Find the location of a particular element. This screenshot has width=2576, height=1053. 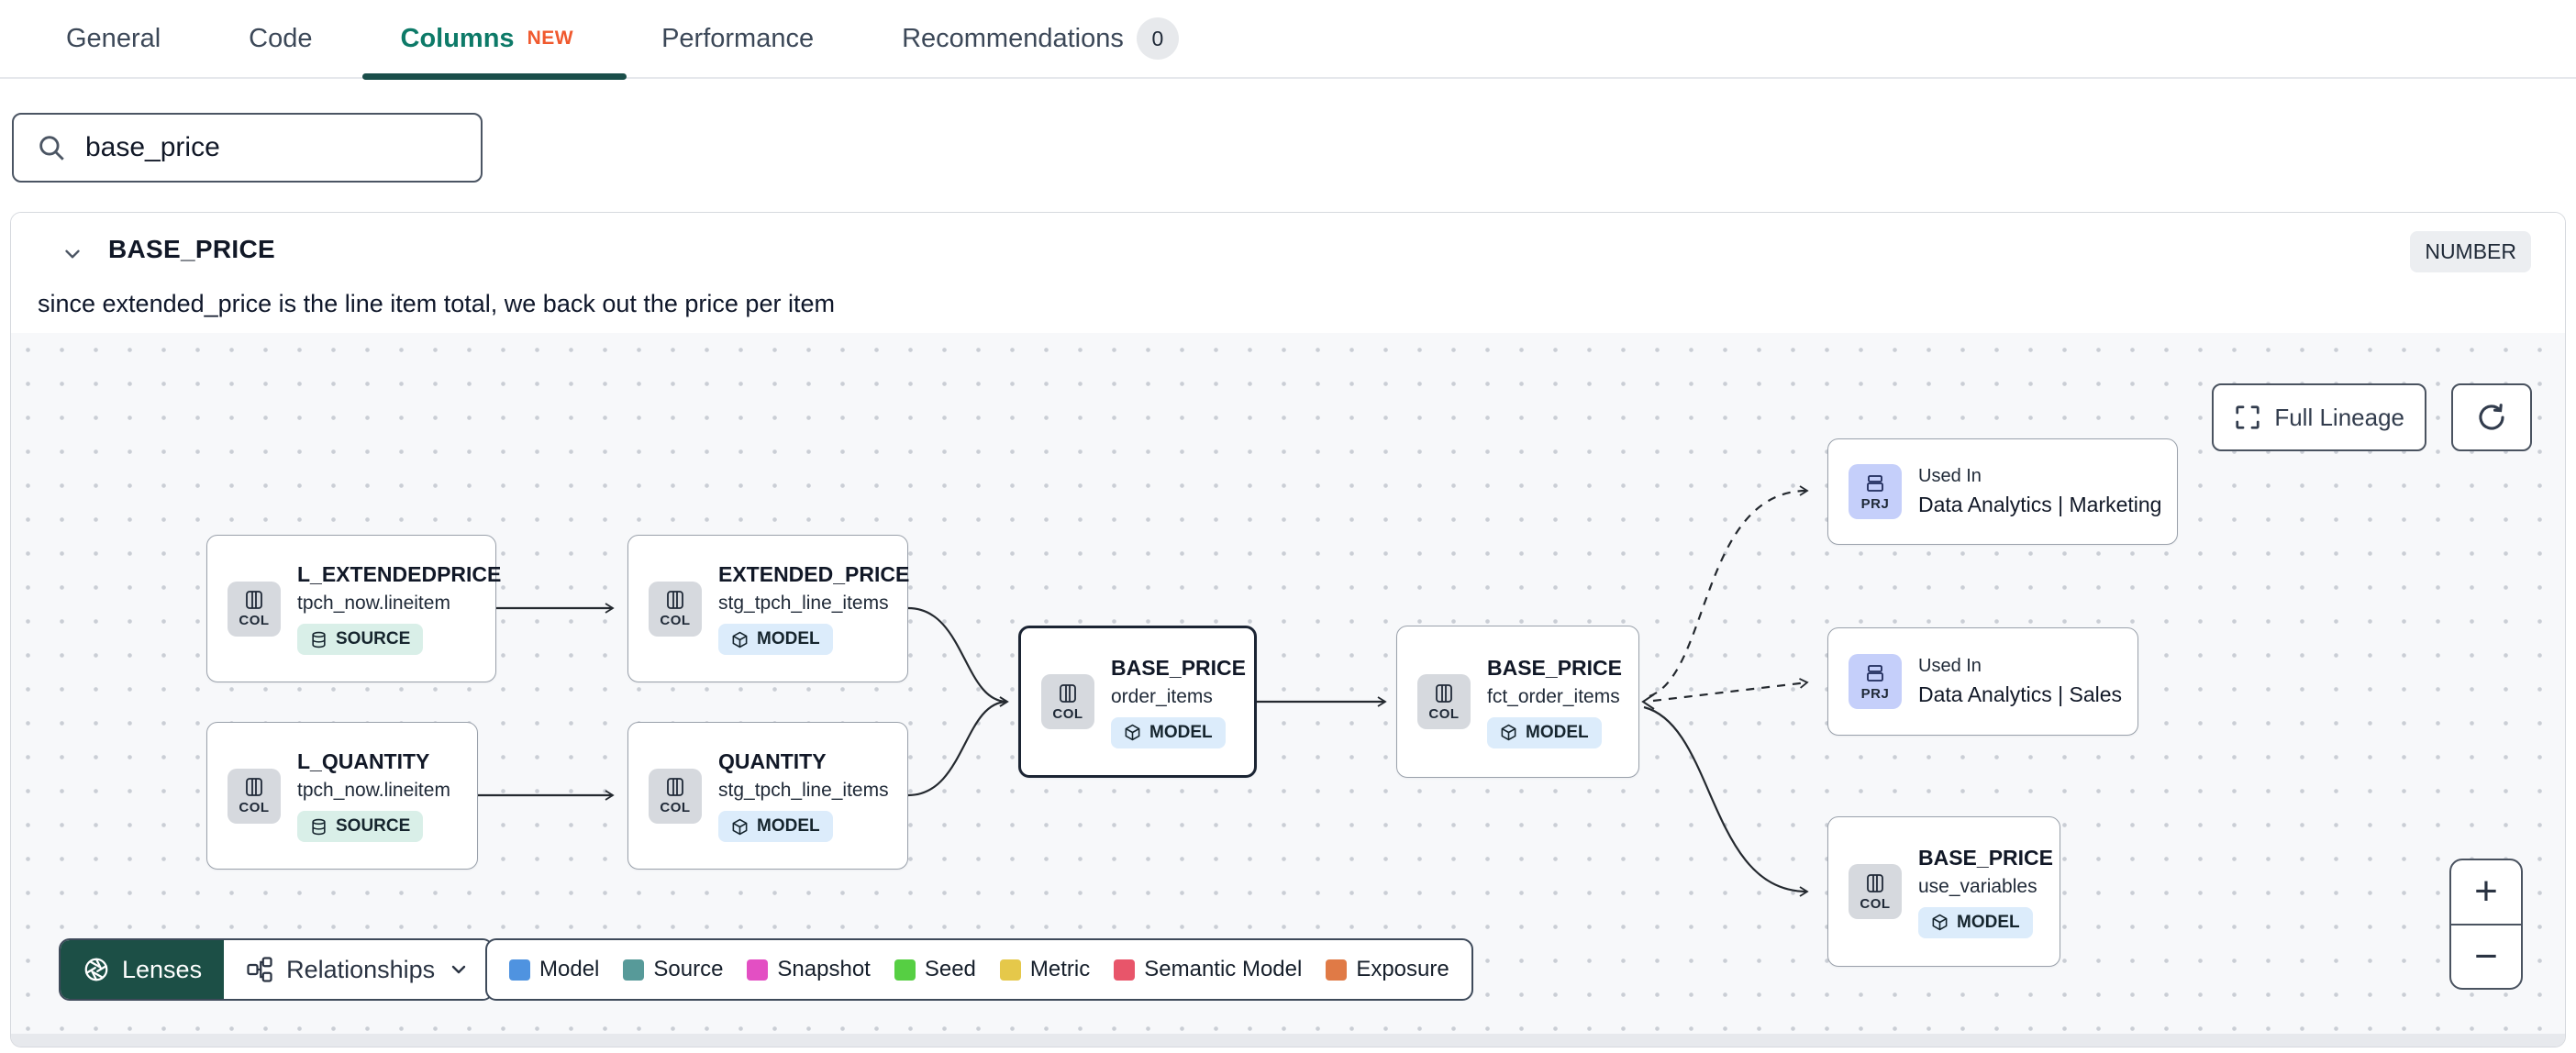

lenses-button: Lenses is located at coordinates (143, 969).